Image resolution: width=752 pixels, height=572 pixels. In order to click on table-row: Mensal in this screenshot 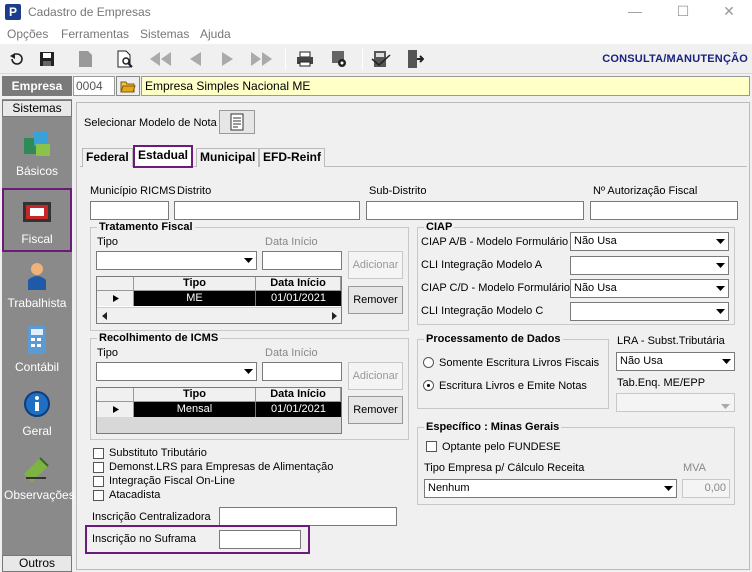, I will do `click(195, 409)`.